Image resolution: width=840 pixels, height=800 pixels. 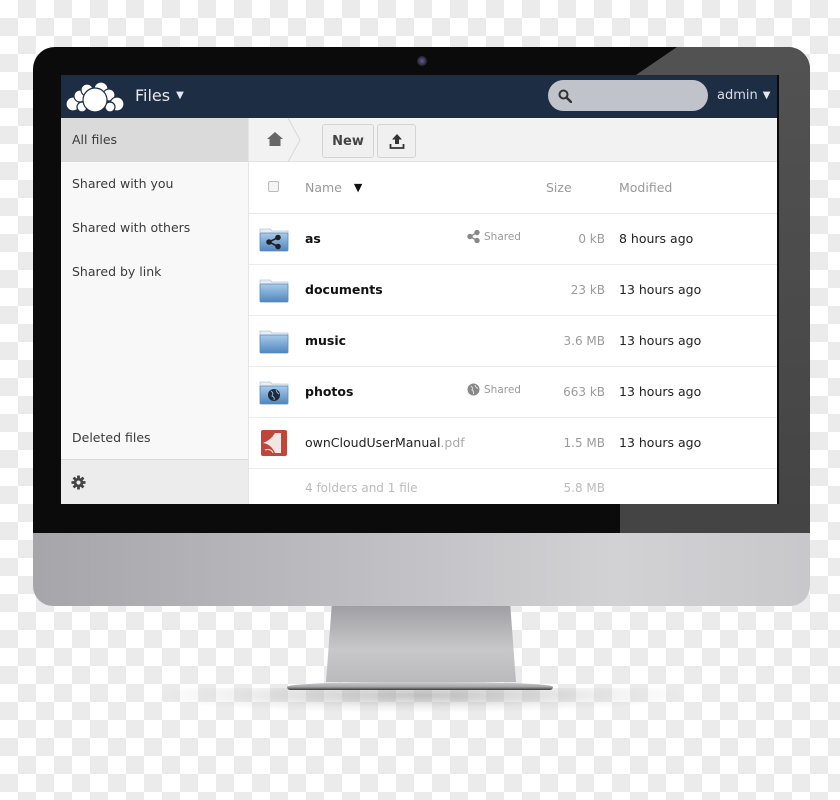 I want to click on file-size: 0 kB, so click(x=591, y=239).